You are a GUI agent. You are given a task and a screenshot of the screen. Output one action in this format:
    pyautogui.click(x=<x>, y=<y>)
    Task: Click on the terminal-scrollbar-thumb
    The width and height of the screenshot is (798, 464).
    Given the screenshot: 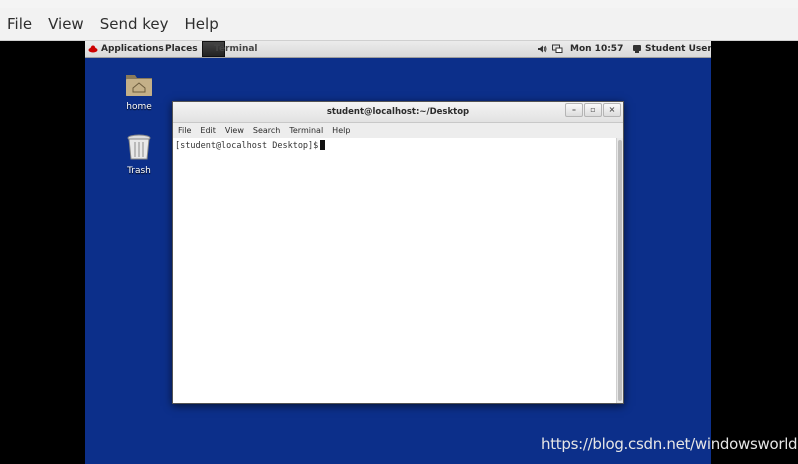 What is the action you would take?
    pyautogui.click(x=620, y=270)
    